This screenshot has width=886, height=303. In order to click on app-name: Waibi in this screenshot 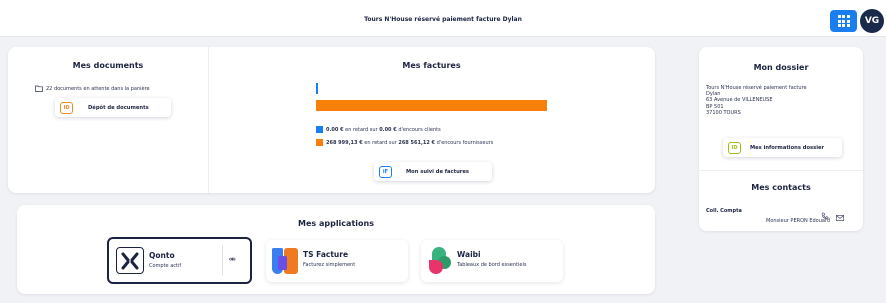, I will do `click(469, 254)`.